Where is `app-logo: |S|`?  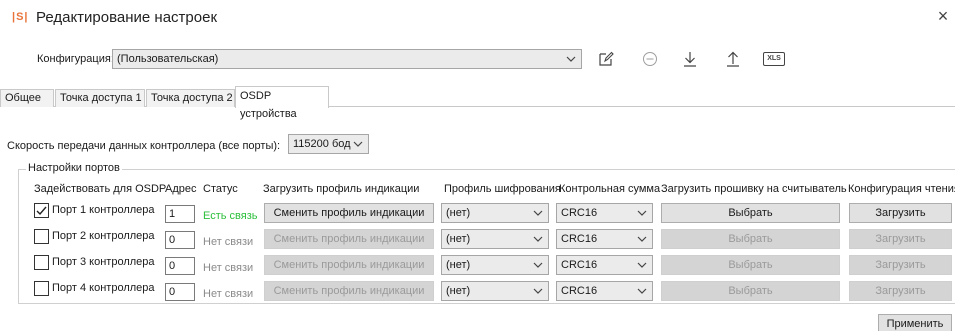
app-logo: |S| is located at coordinates (20, 17).